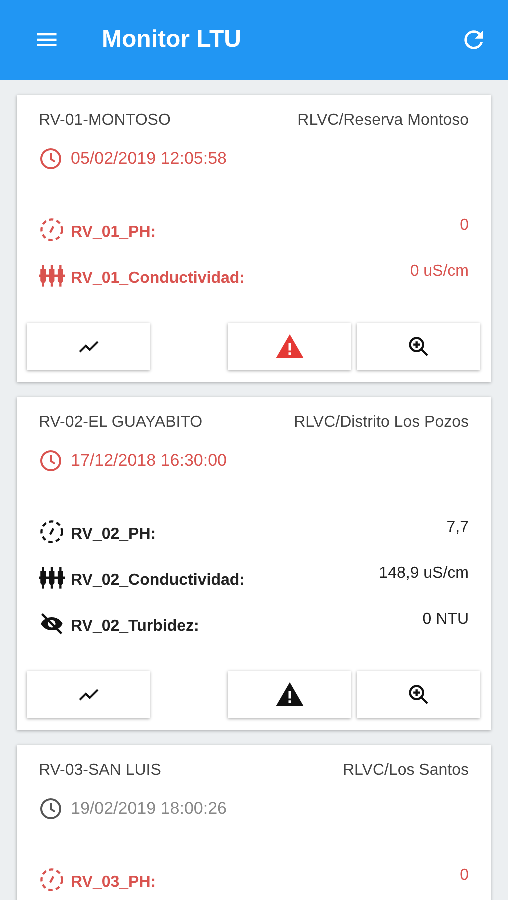  Describe the element at coordinates (172, 40) in the screenshot. I see `app-title: Monitor LTU` at that location.